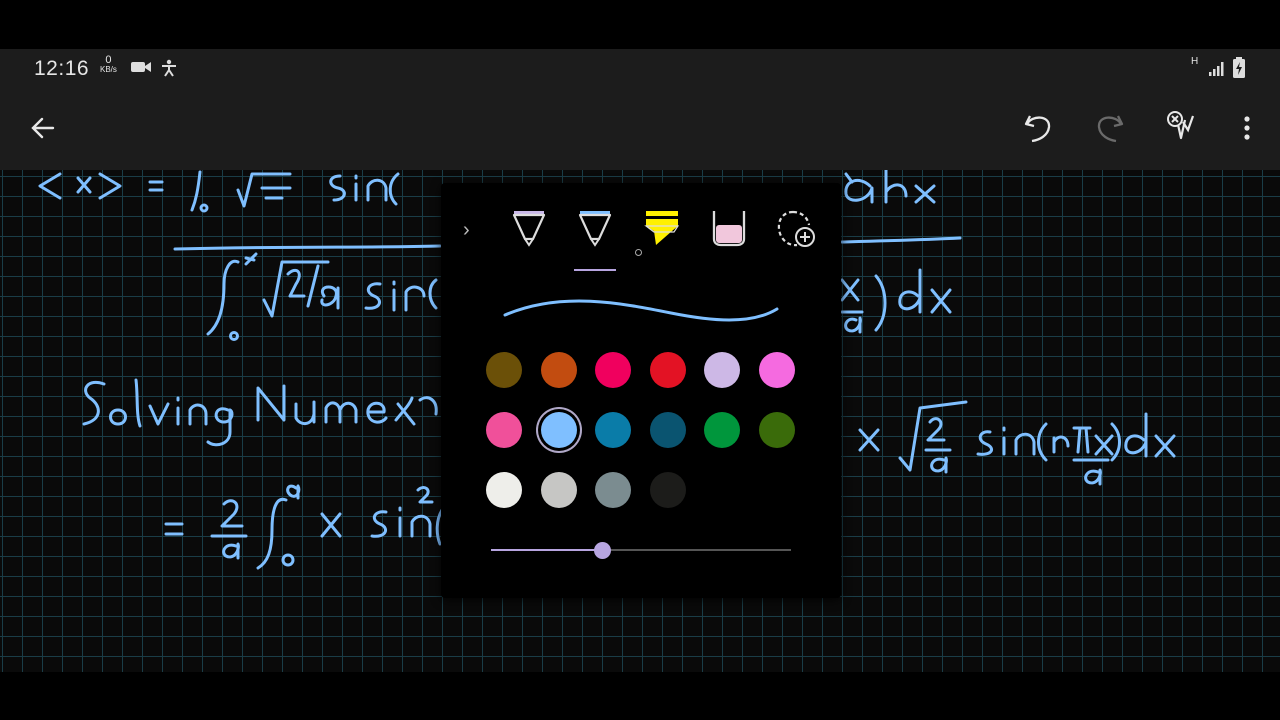  Describe the element at coordinates (641, 310) in the screenshot. I see `stroke-preview` at that location.